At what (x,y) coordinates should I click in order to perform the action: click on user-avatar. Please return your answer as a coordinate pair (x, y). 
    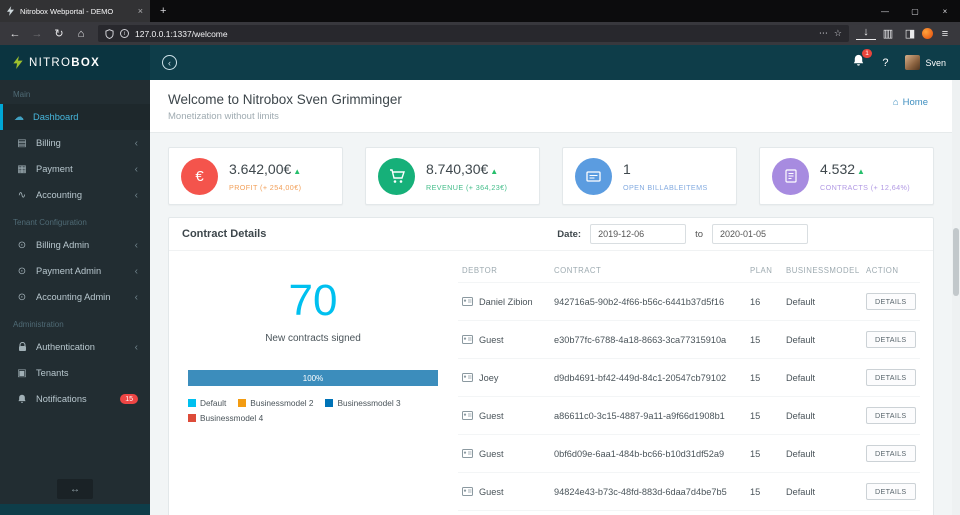
    Looking at the image, I should click on (913, 62).